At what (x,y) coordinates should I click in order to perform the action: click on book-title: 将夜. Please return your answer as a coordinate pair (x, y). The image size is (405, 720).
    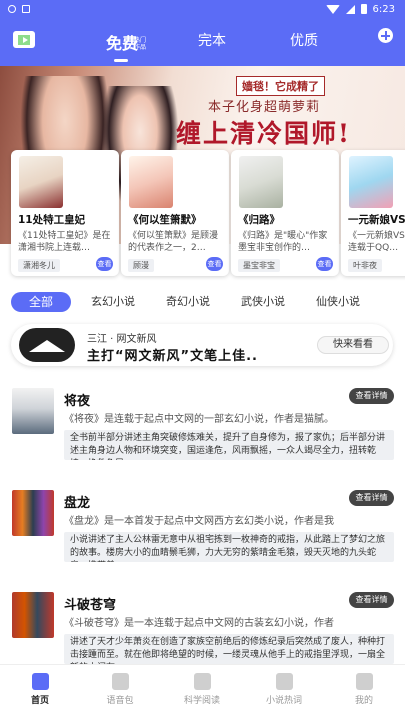
    Looking at the image, I should click on (77, 401).